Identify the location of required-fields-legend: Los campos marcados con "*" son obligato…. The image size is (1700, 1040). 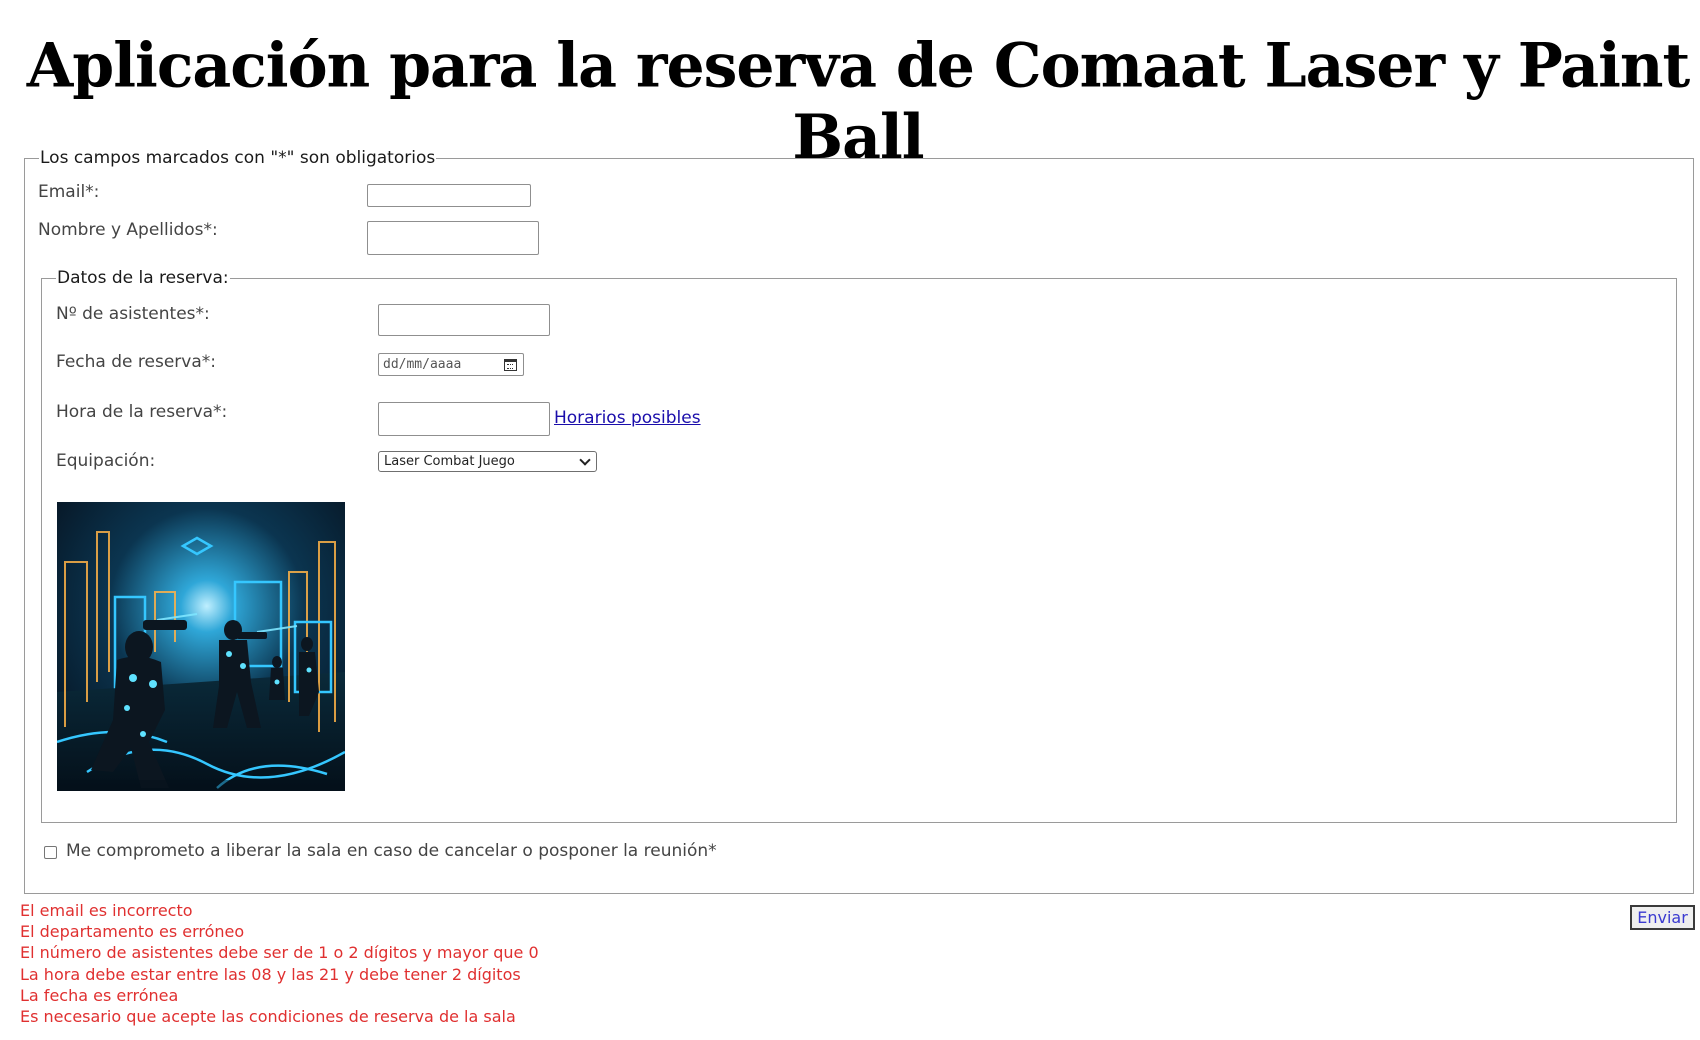
(238, 158).